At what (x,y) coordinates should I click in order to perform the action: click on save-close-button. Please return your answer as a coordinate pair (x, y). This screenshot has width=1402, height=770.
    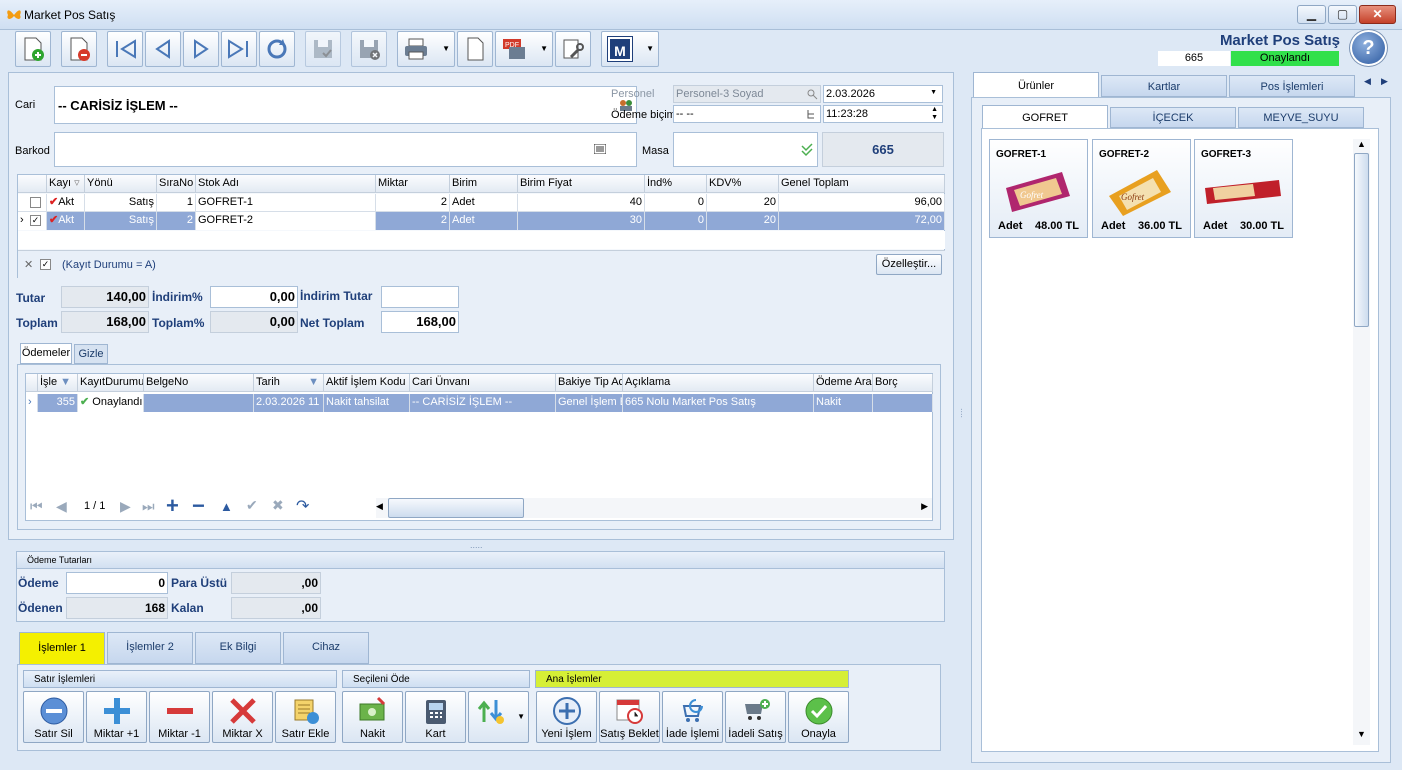
    Looking at the image, I should click on (369, 49).